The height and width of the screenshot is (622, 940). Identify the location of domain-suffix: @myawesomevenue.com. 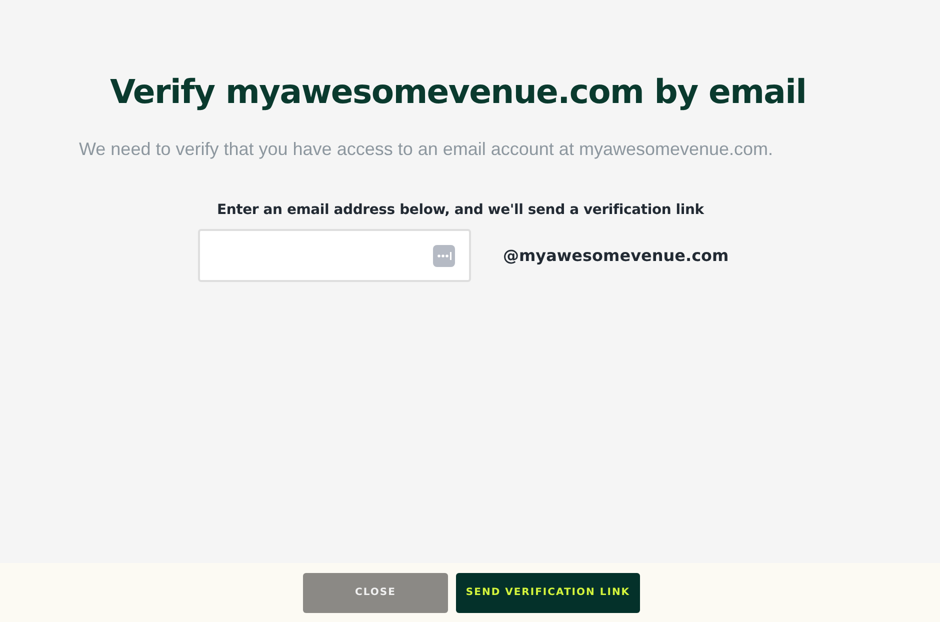
(616, 255).